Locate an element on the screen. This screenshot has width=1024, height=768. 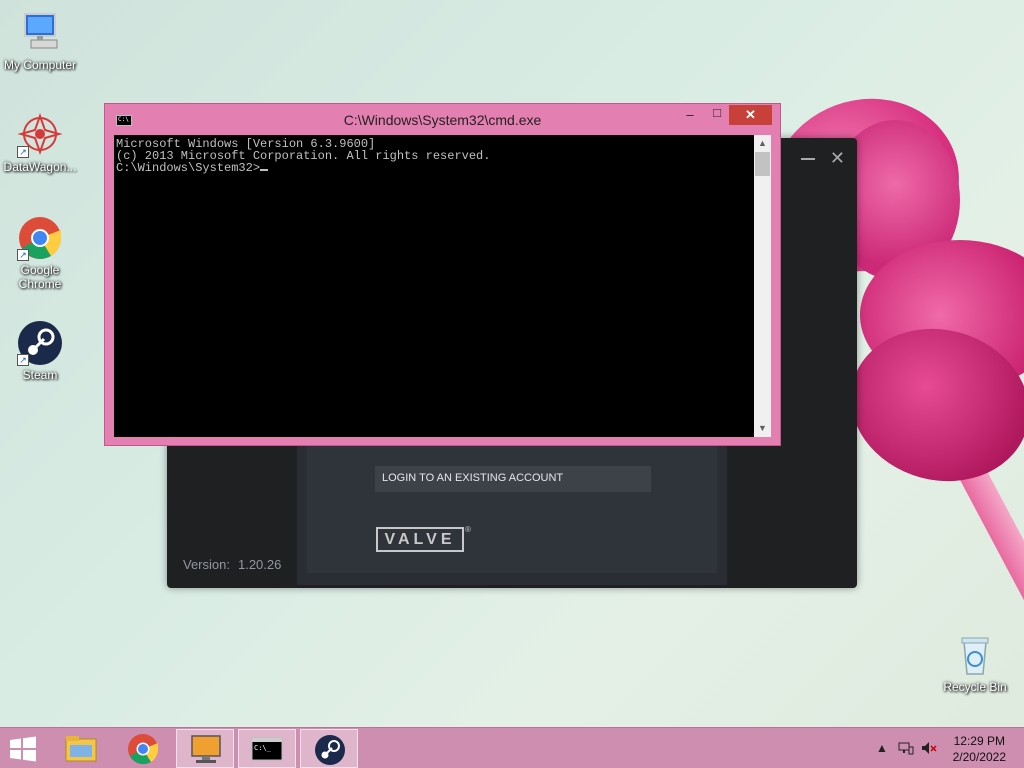
close-icon: ✕ is located at coordinates (837, 158).